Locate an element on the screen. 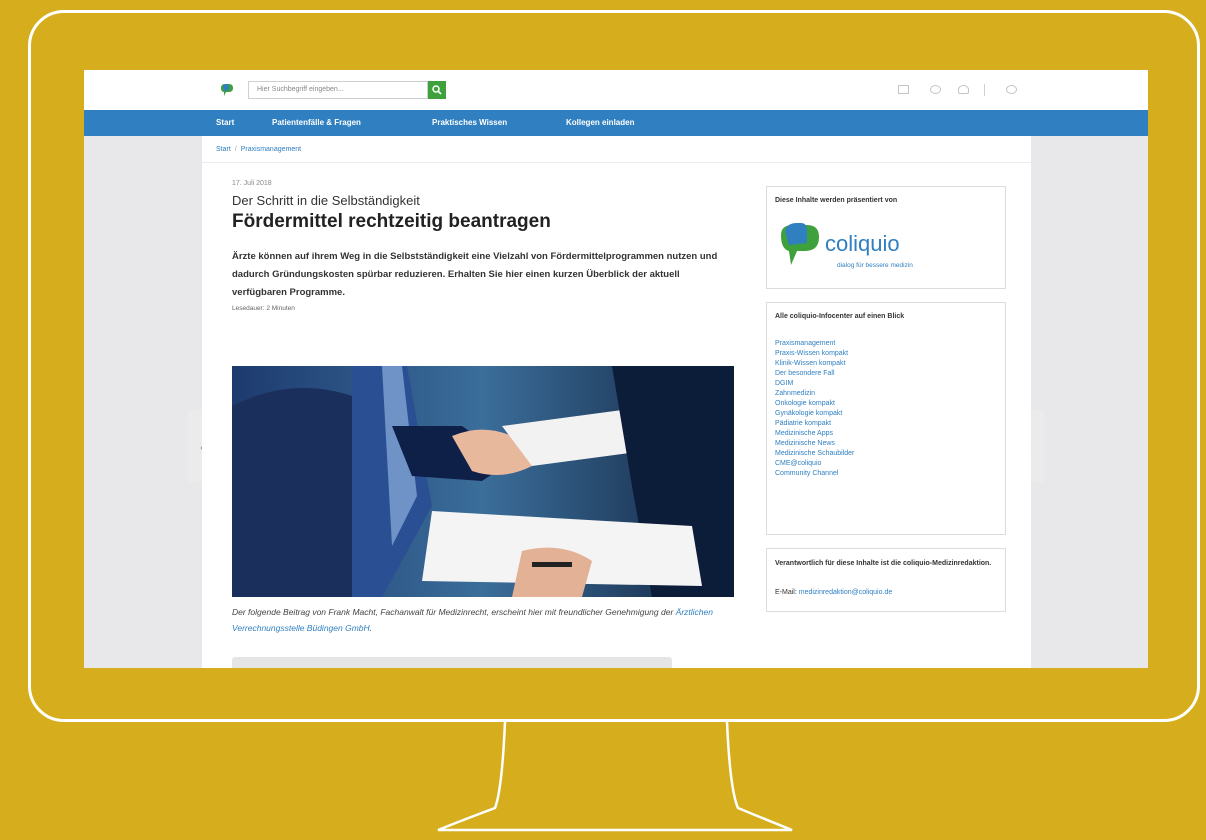 The image size is (1206, 840). notification-icon is located at coordinates (935, 89).